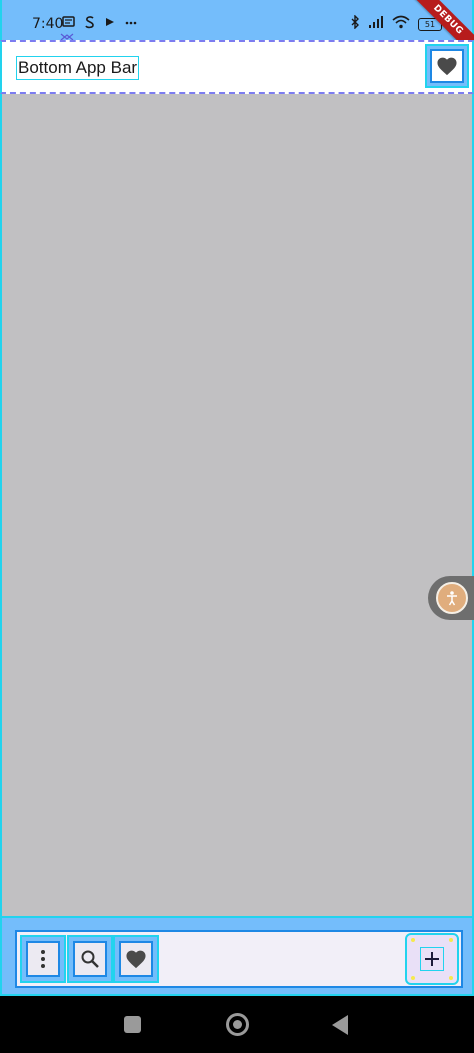 This screenshot has width=474, height=1053. I want to click on home-button, so click(237, 1024).